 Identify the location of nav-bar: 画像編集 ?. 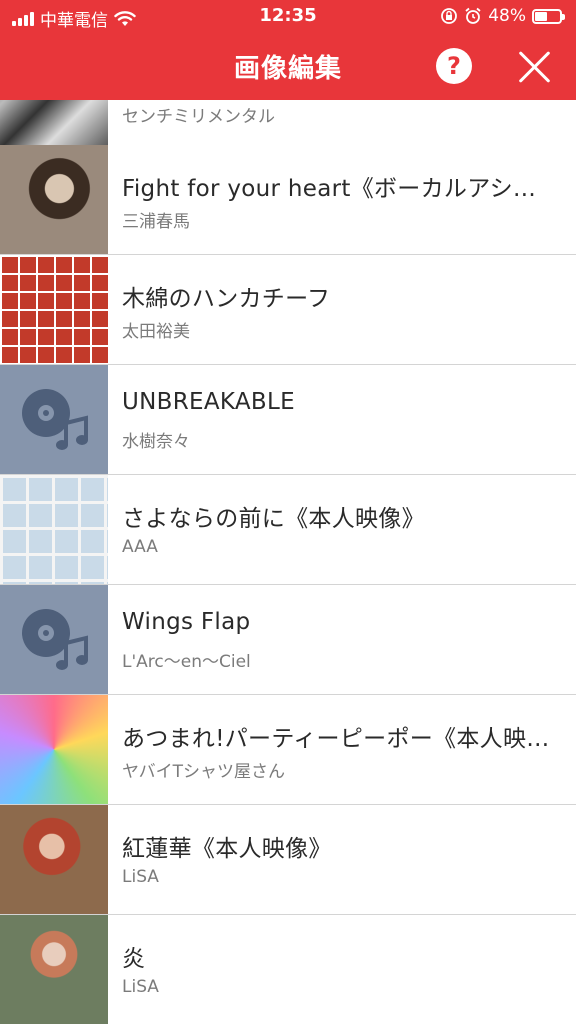
(288, 66).